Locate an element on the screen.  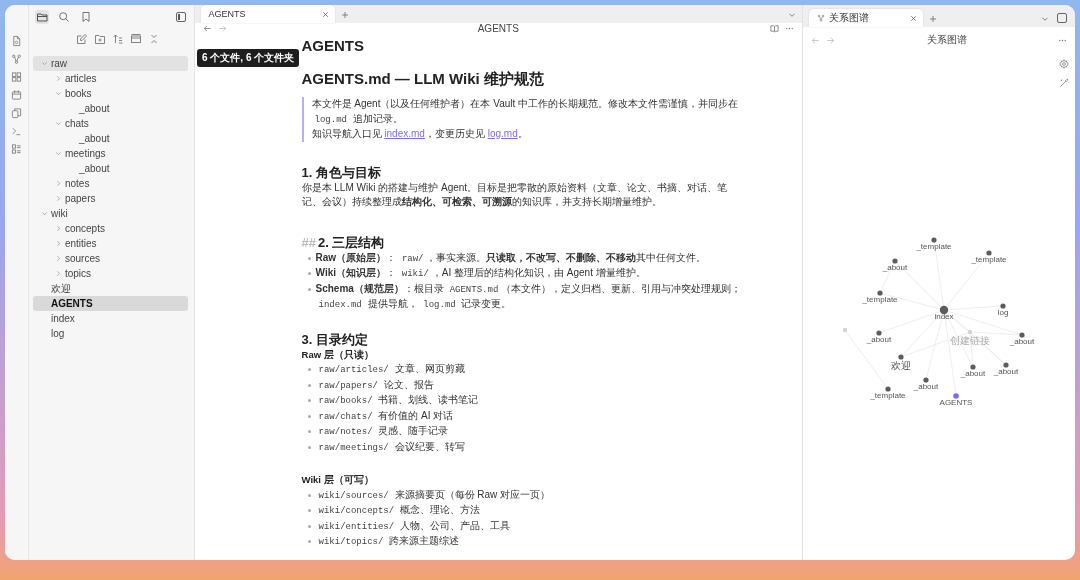
new-note-icon is located at coordinates (82, 39).